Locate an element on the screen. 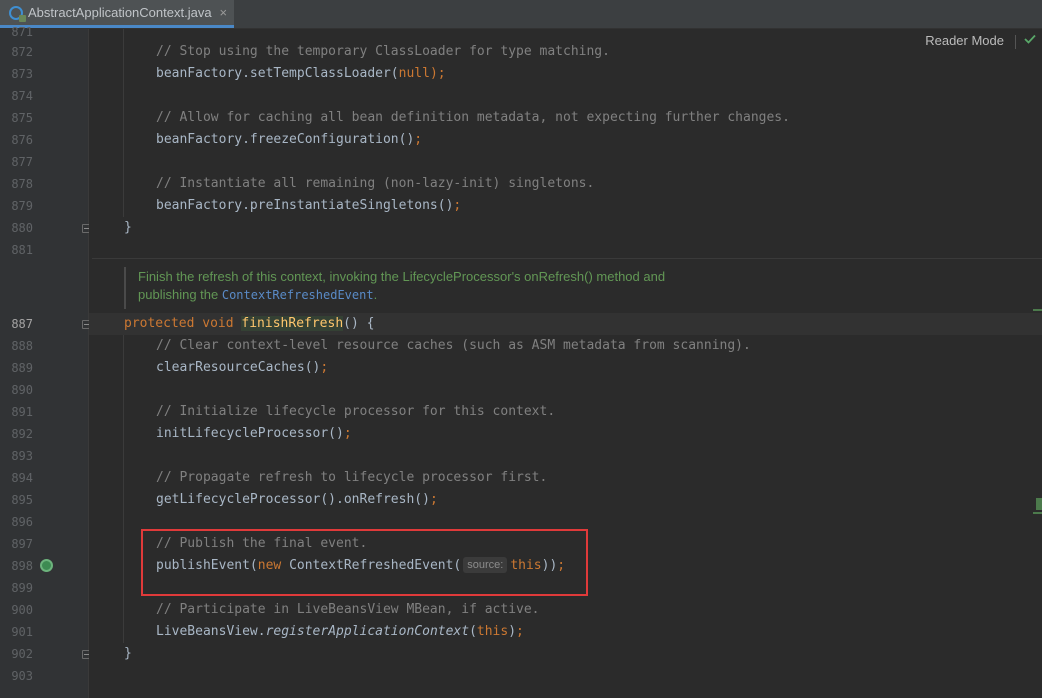 The image size is (1042, 698). line-number: 897 is located at coordinates (22, 544).